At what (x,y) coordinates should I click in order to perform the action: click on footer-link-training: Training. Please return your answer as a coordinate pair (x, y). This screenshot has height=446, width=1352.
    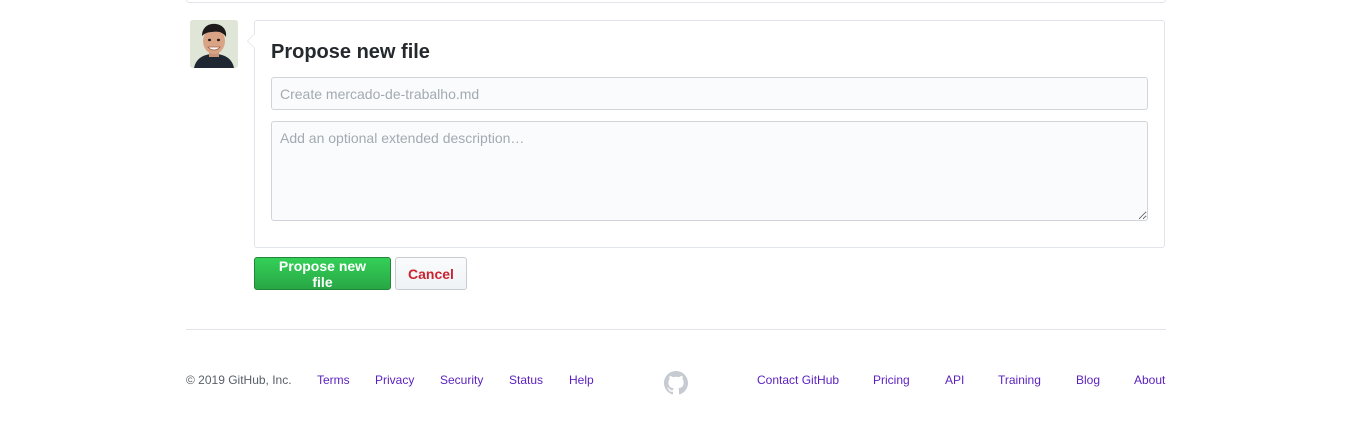
    Looking at the image, I should click on (1019, 380).